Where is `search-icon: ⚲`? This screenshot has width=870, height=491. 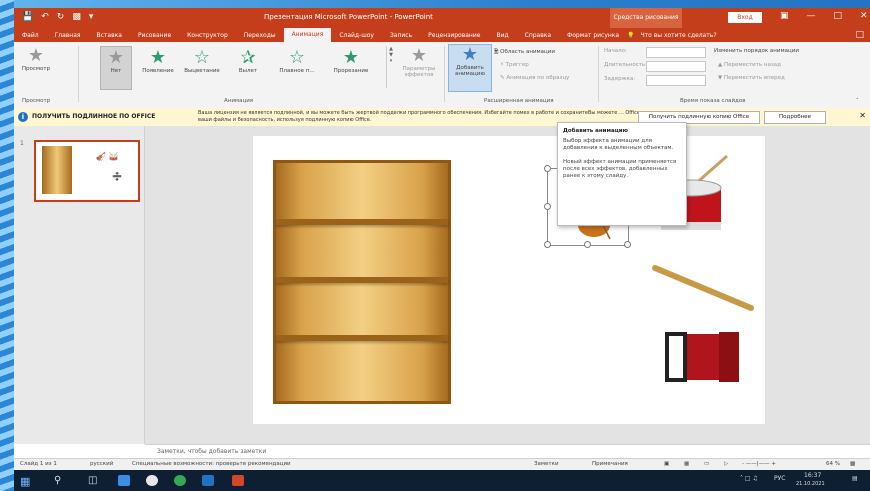
search-icon: ⚲ is located at coordinates (60, 480).